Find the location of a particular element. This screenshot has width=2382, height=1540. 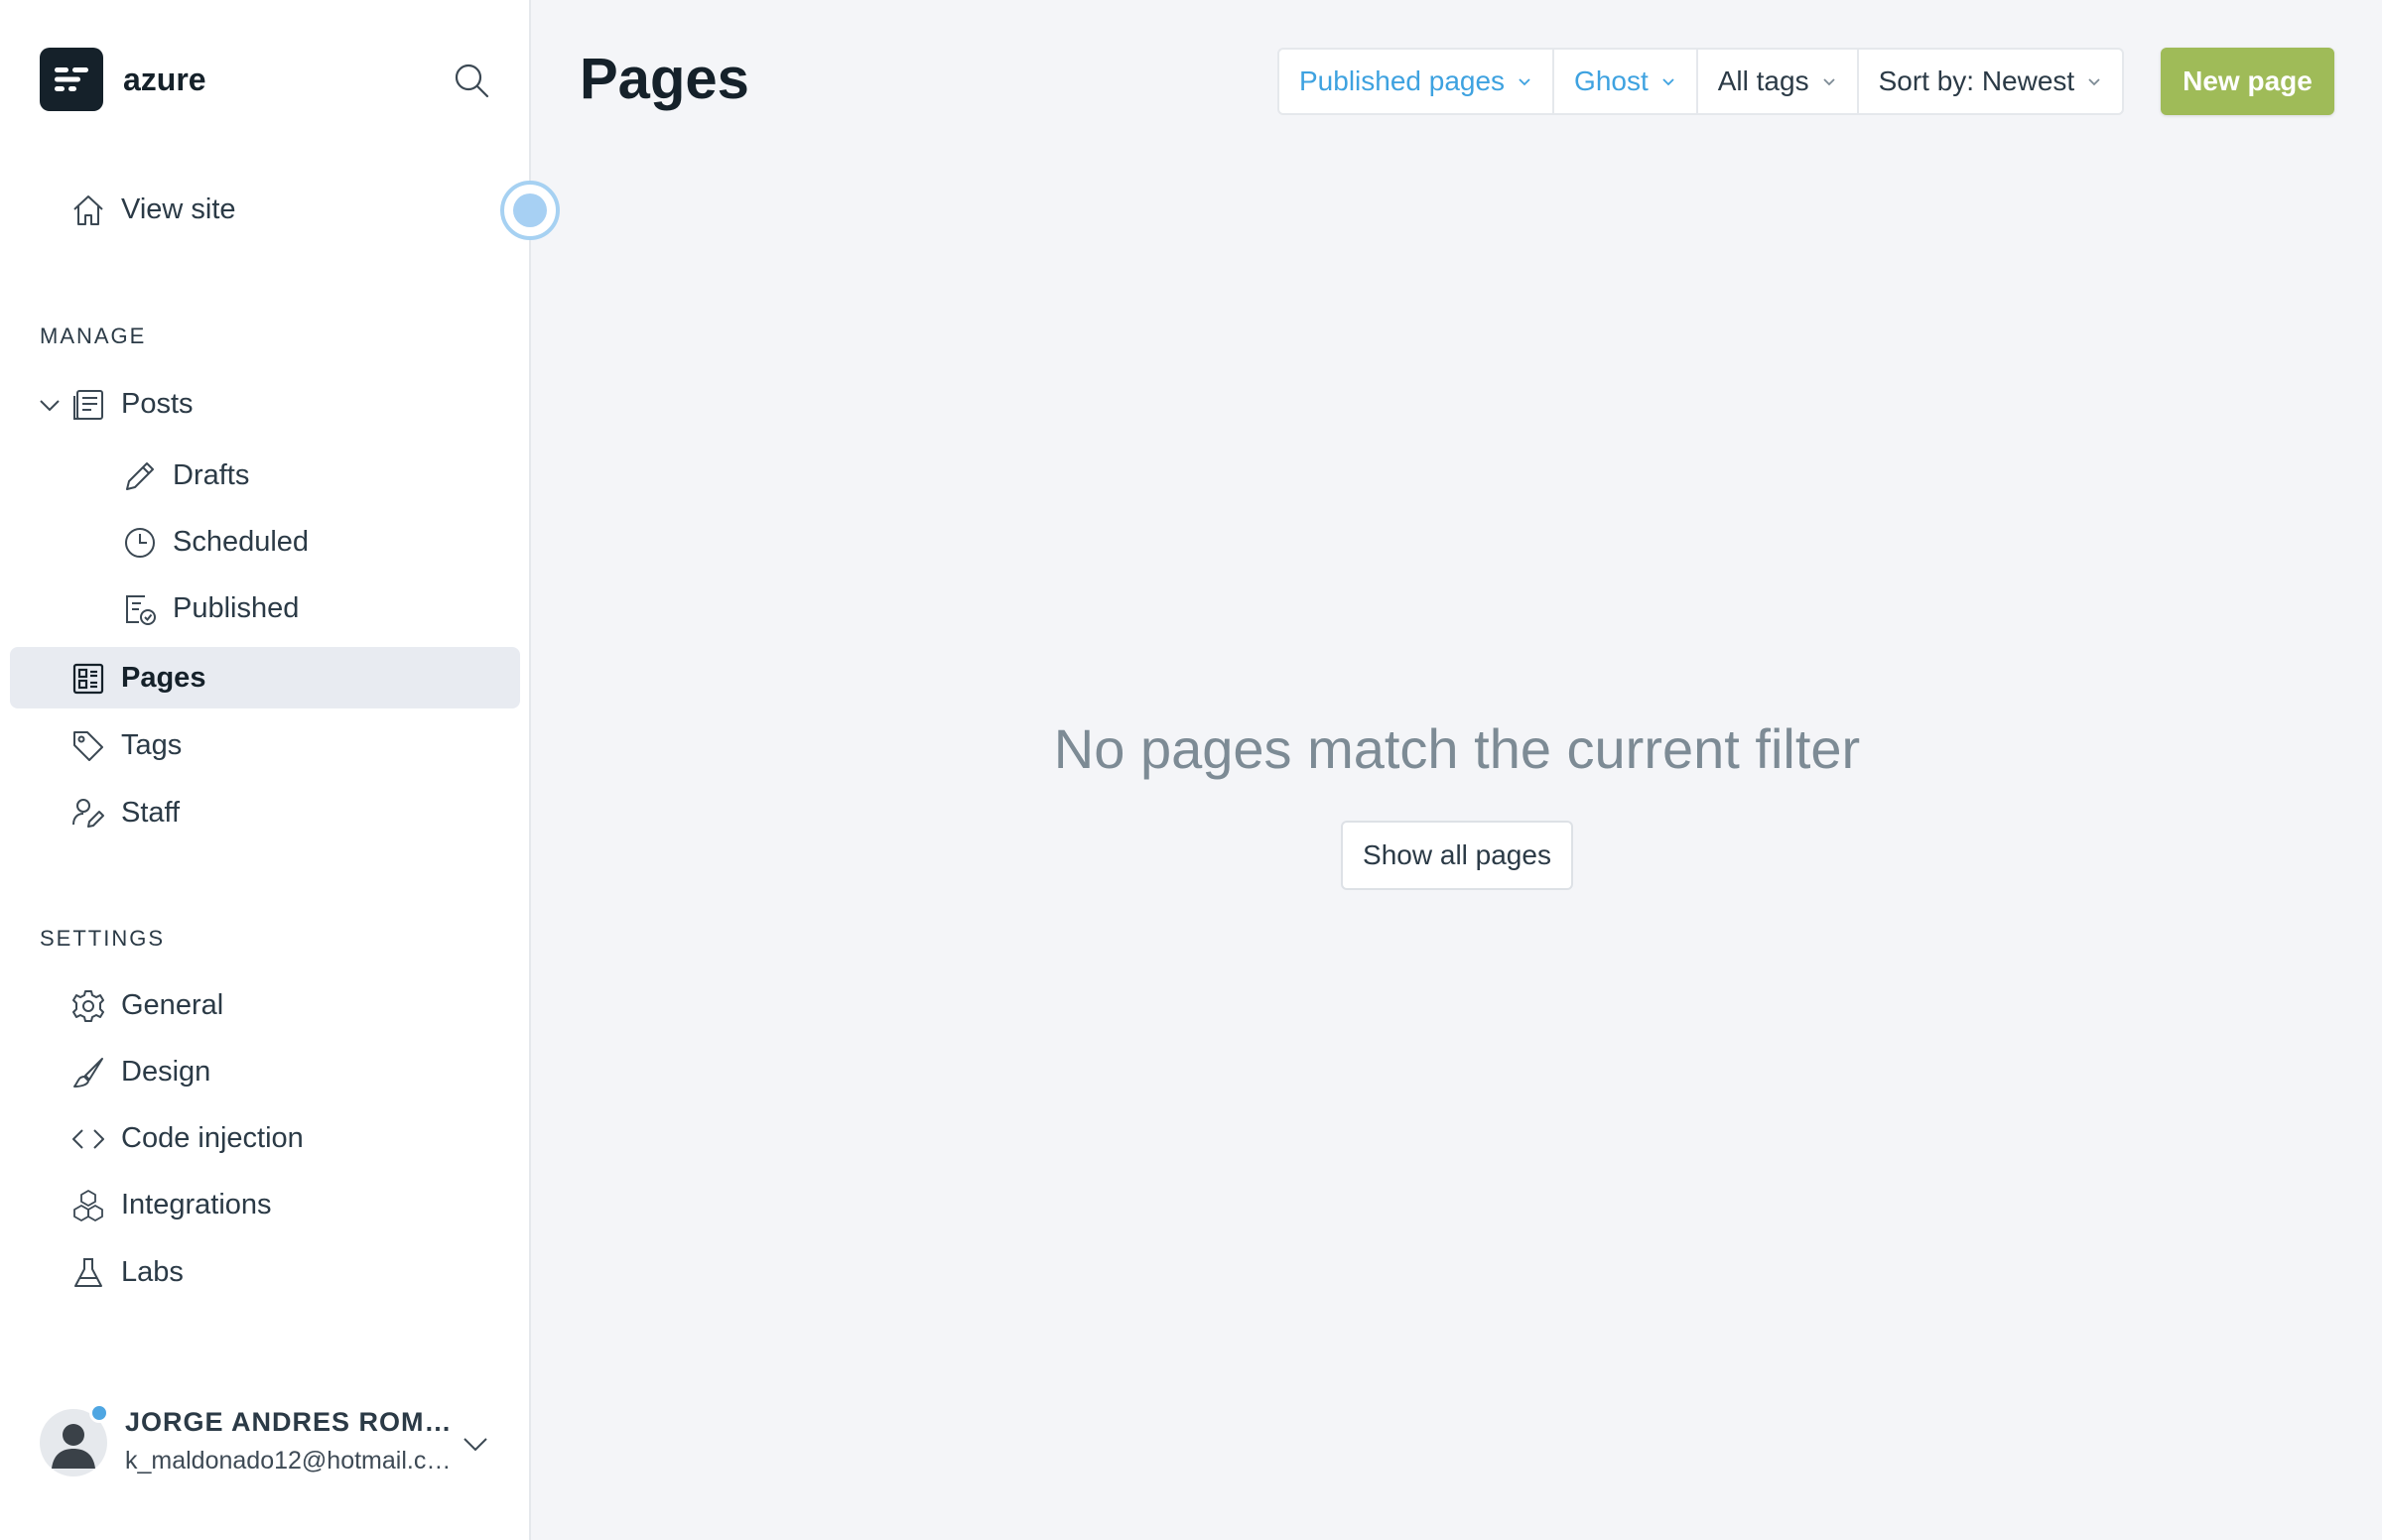

nav-published: Published is located at coordinates (265, 608).